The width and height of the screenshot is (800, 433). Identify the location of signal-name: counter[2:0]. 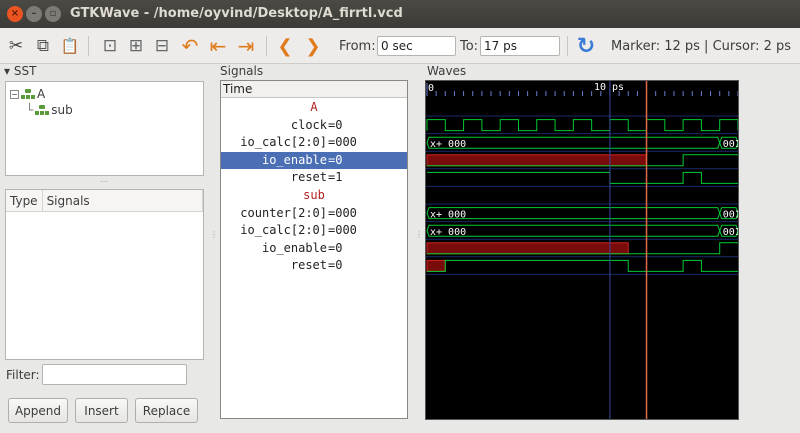
(283, 212).